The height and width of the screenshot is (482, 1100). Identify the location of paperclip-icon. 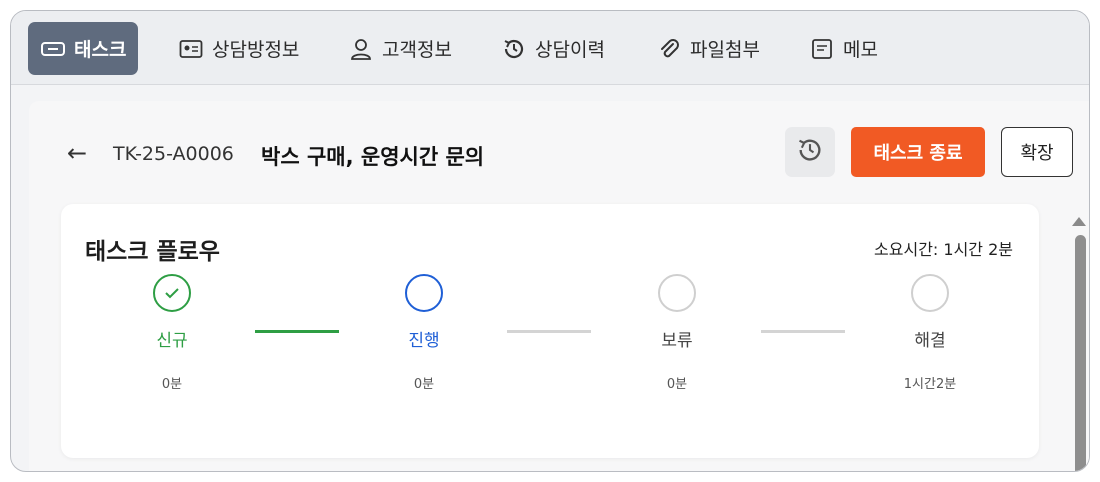
(669, 49).